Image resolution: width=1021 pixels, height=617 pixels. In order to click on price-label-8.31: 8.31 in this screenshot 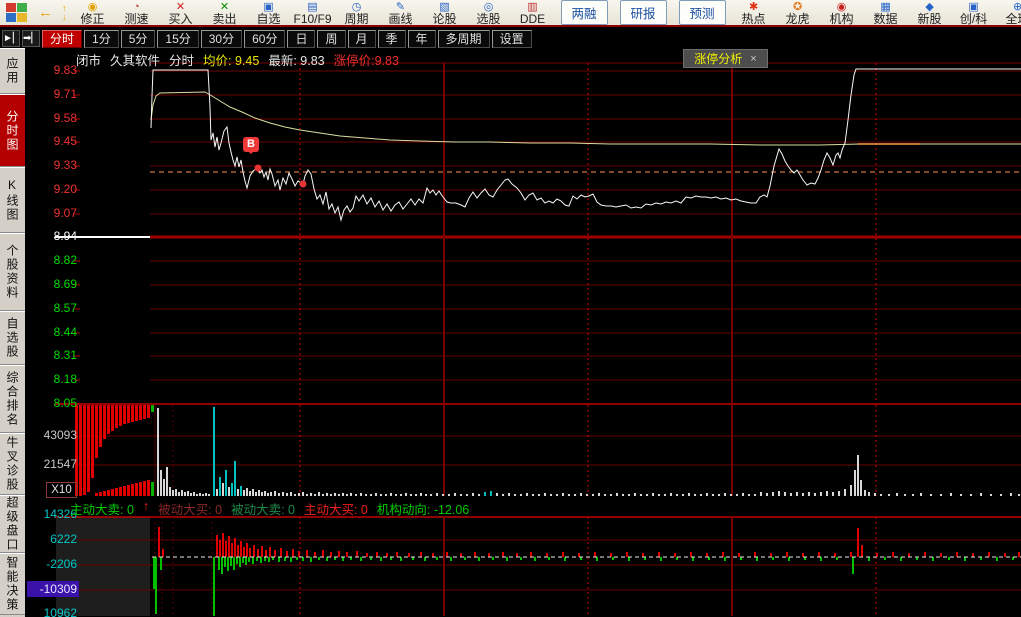, I will do `click(65, 355)`.